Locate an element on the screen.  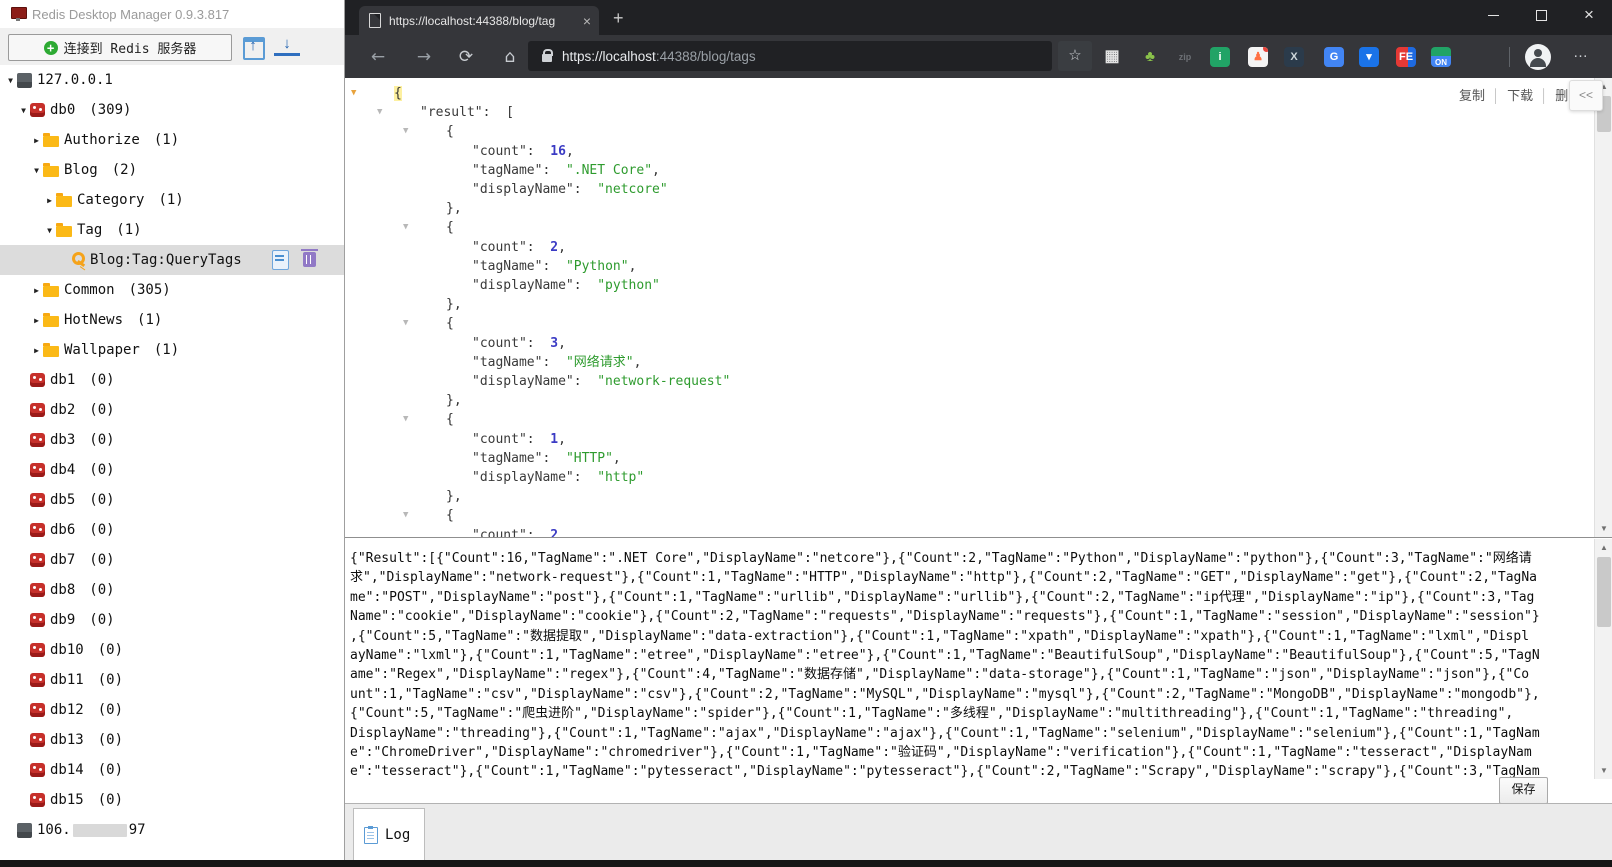
connect-to-redis-button: + 连接到 Redis 服务器 is located at coordinates (120, 47).